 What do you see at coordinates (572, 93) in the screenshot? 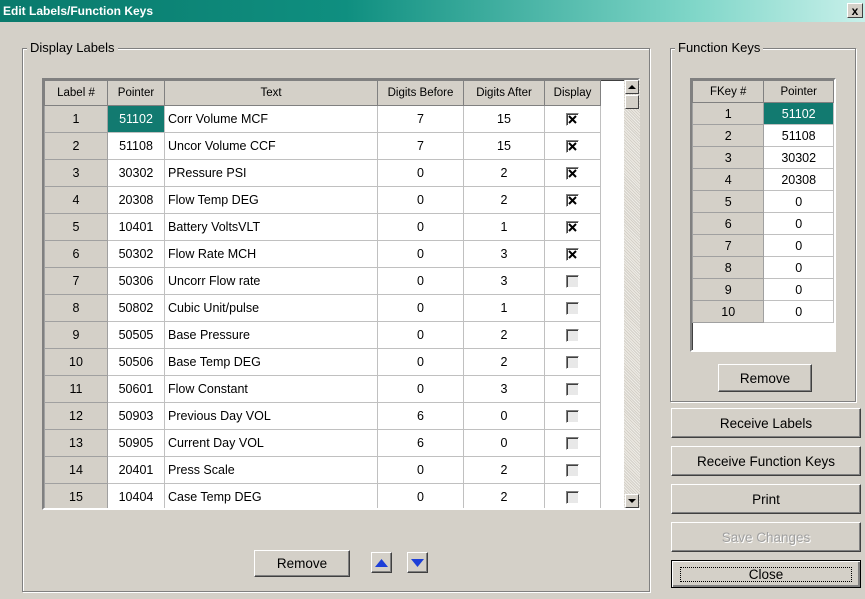
I see `col-header-display: Display` at bounding box center [572, 93].